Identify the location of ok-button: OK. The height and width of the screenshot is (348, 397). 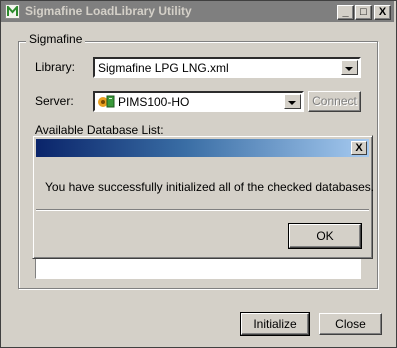
(325, 236).